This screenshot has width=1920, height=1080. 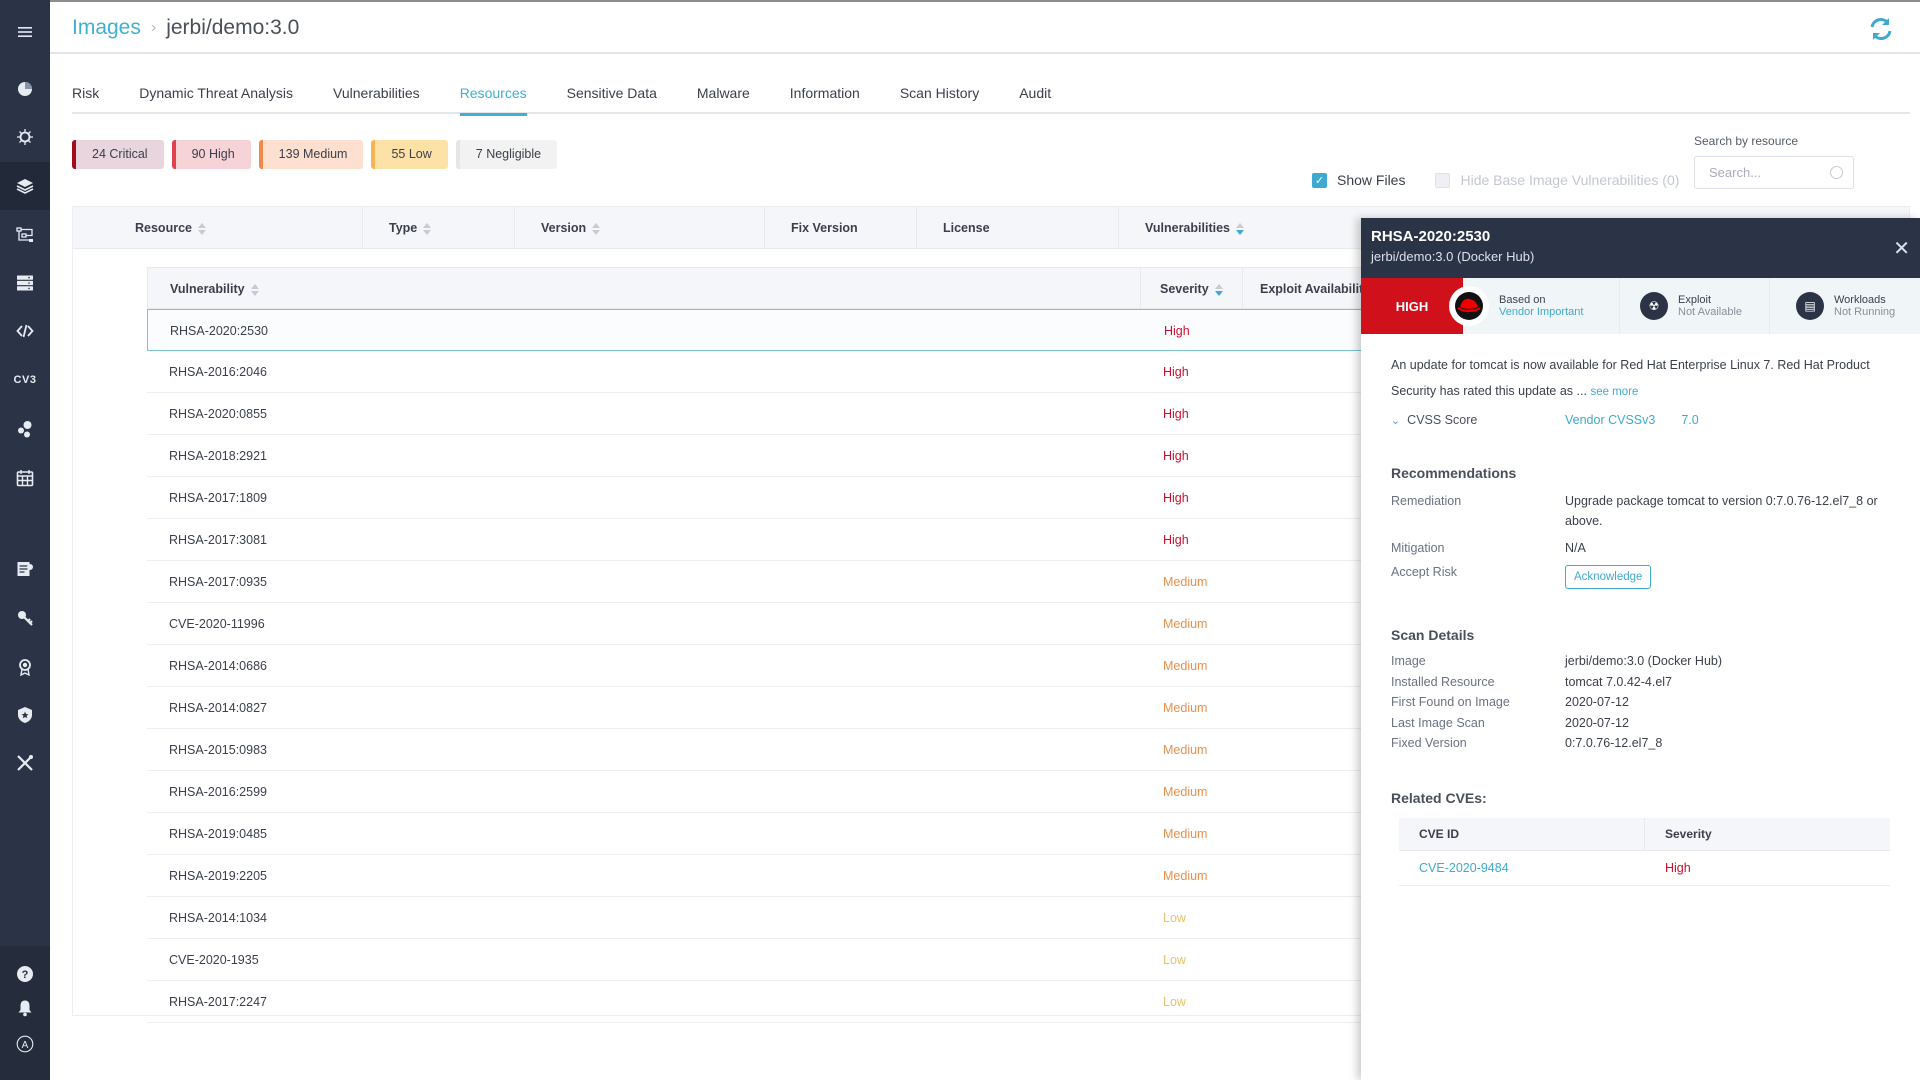 I want to click on scan-detail-row: Image jerbi/demo:3.0 (Docker Hub), so click(x=1640, y=661).